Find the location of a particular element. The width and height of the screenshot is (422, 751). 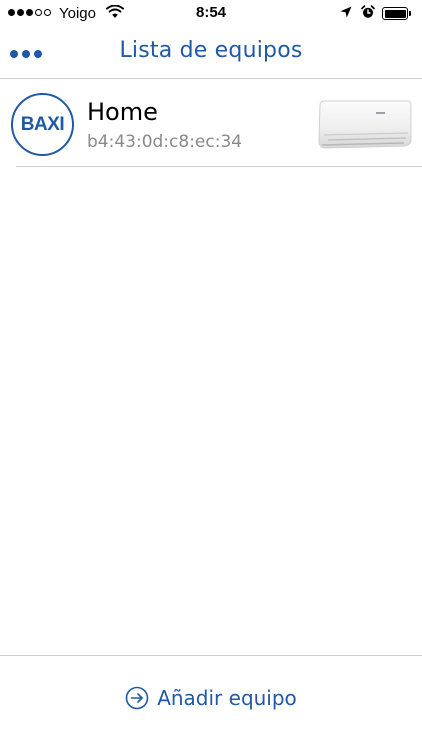

add-device-button: Añadir equipo is located at coordinates (211, 698).